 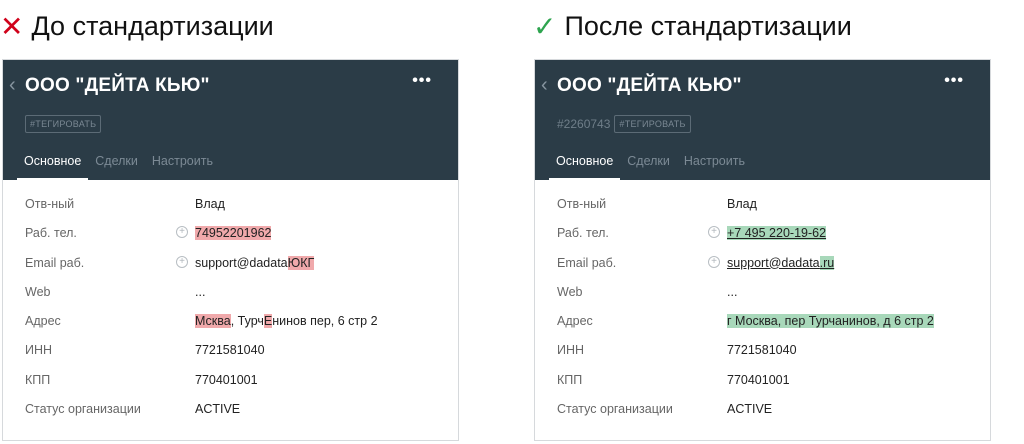 What do you see at coordinates (255, 262) in the screenshot?
I see `email-value: support@dadataЮКГ` at bounding box center [255, 262].